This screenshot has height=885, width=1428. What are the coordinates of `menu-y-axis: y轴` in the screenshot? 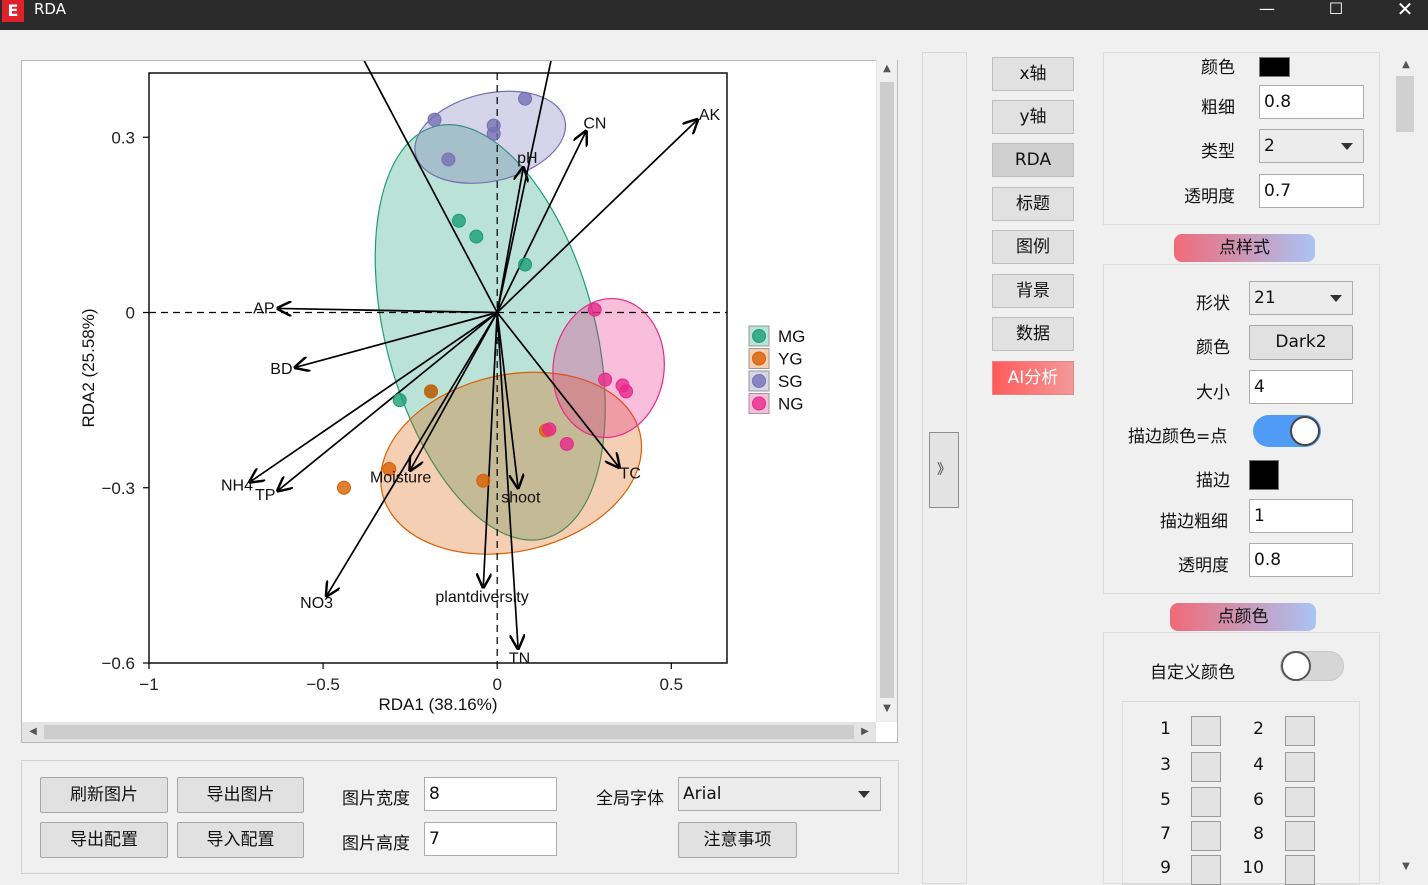 It's located at (1033, 117).